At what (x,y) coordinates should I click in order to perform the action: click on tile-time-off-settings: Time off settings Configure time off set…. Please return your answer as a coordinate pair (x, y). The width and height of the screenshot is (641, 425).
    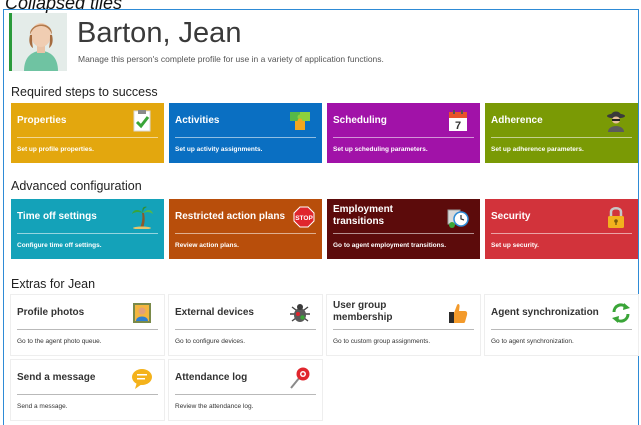
    Looking at the image, I should click on (87, 229).